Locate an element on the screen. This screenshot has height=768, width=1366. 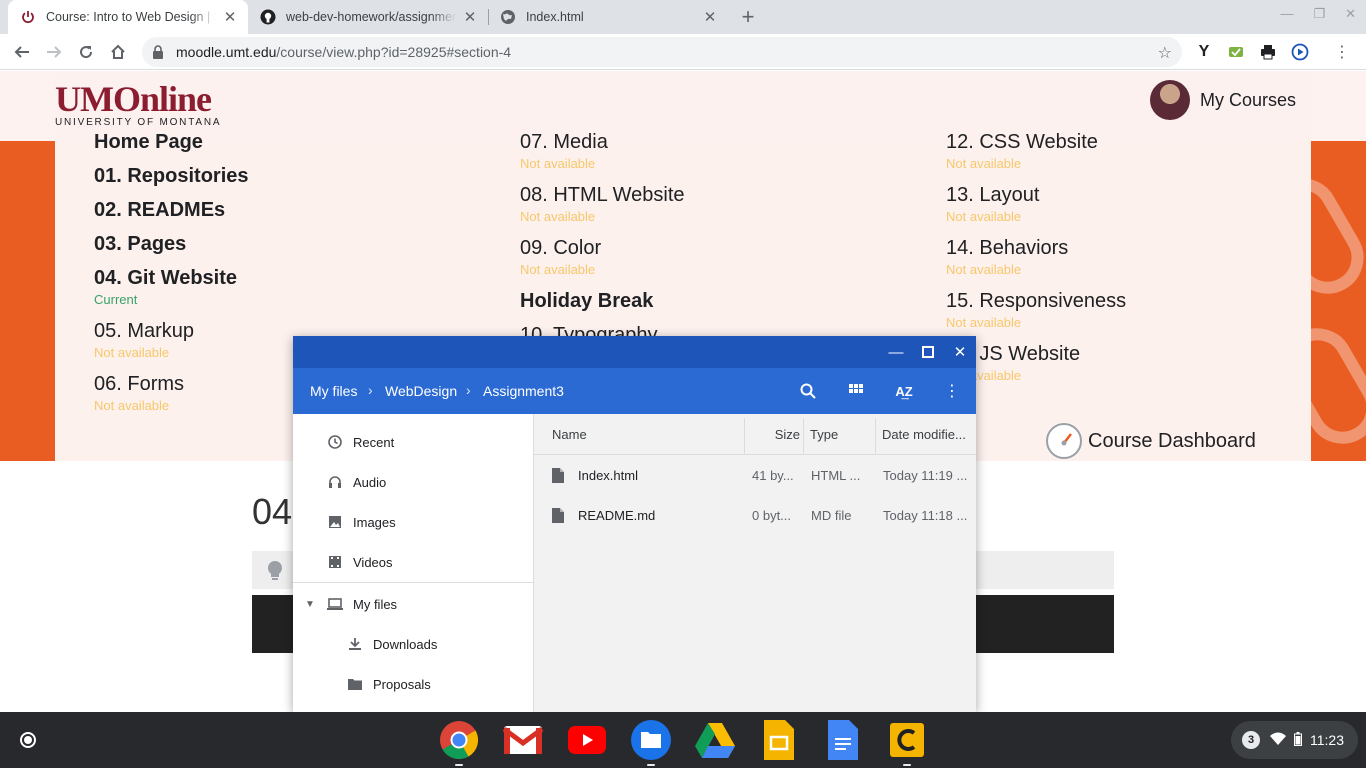
tab-index-html: Index.html ✕ is located at coordinates (608, 17).